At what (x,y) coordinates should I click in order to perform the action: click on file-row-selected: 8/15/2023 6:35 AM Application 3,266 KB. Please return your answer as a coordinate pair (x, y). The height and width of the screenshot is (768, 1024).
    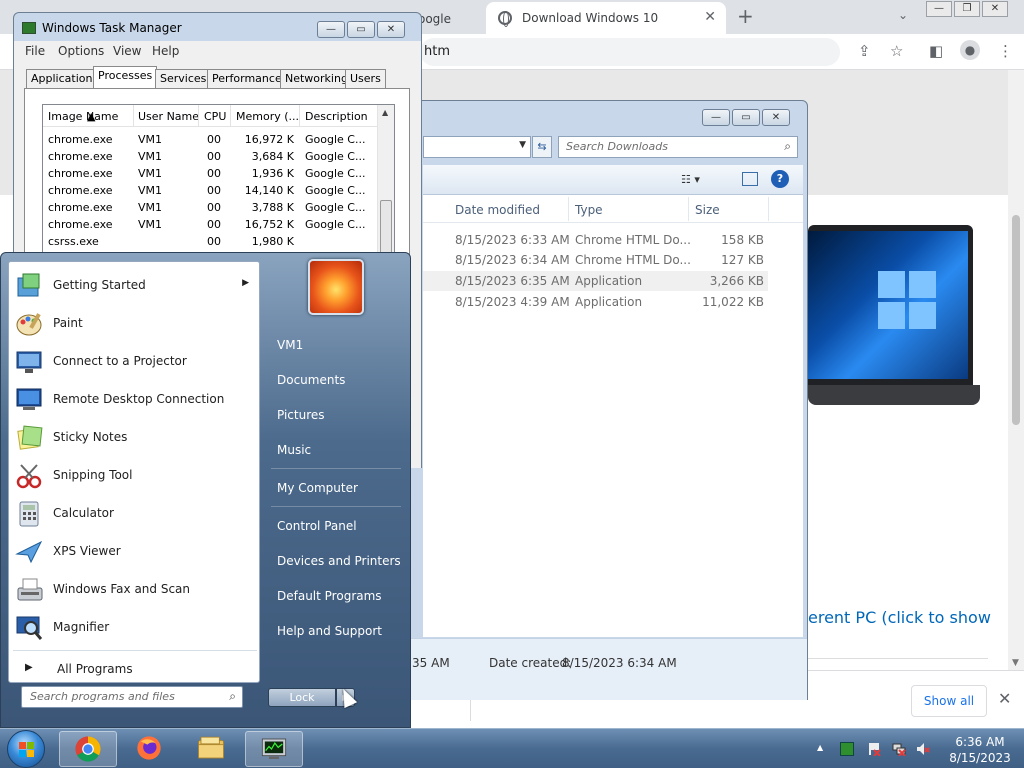
    Looking at the image, I should click on (595, 281).